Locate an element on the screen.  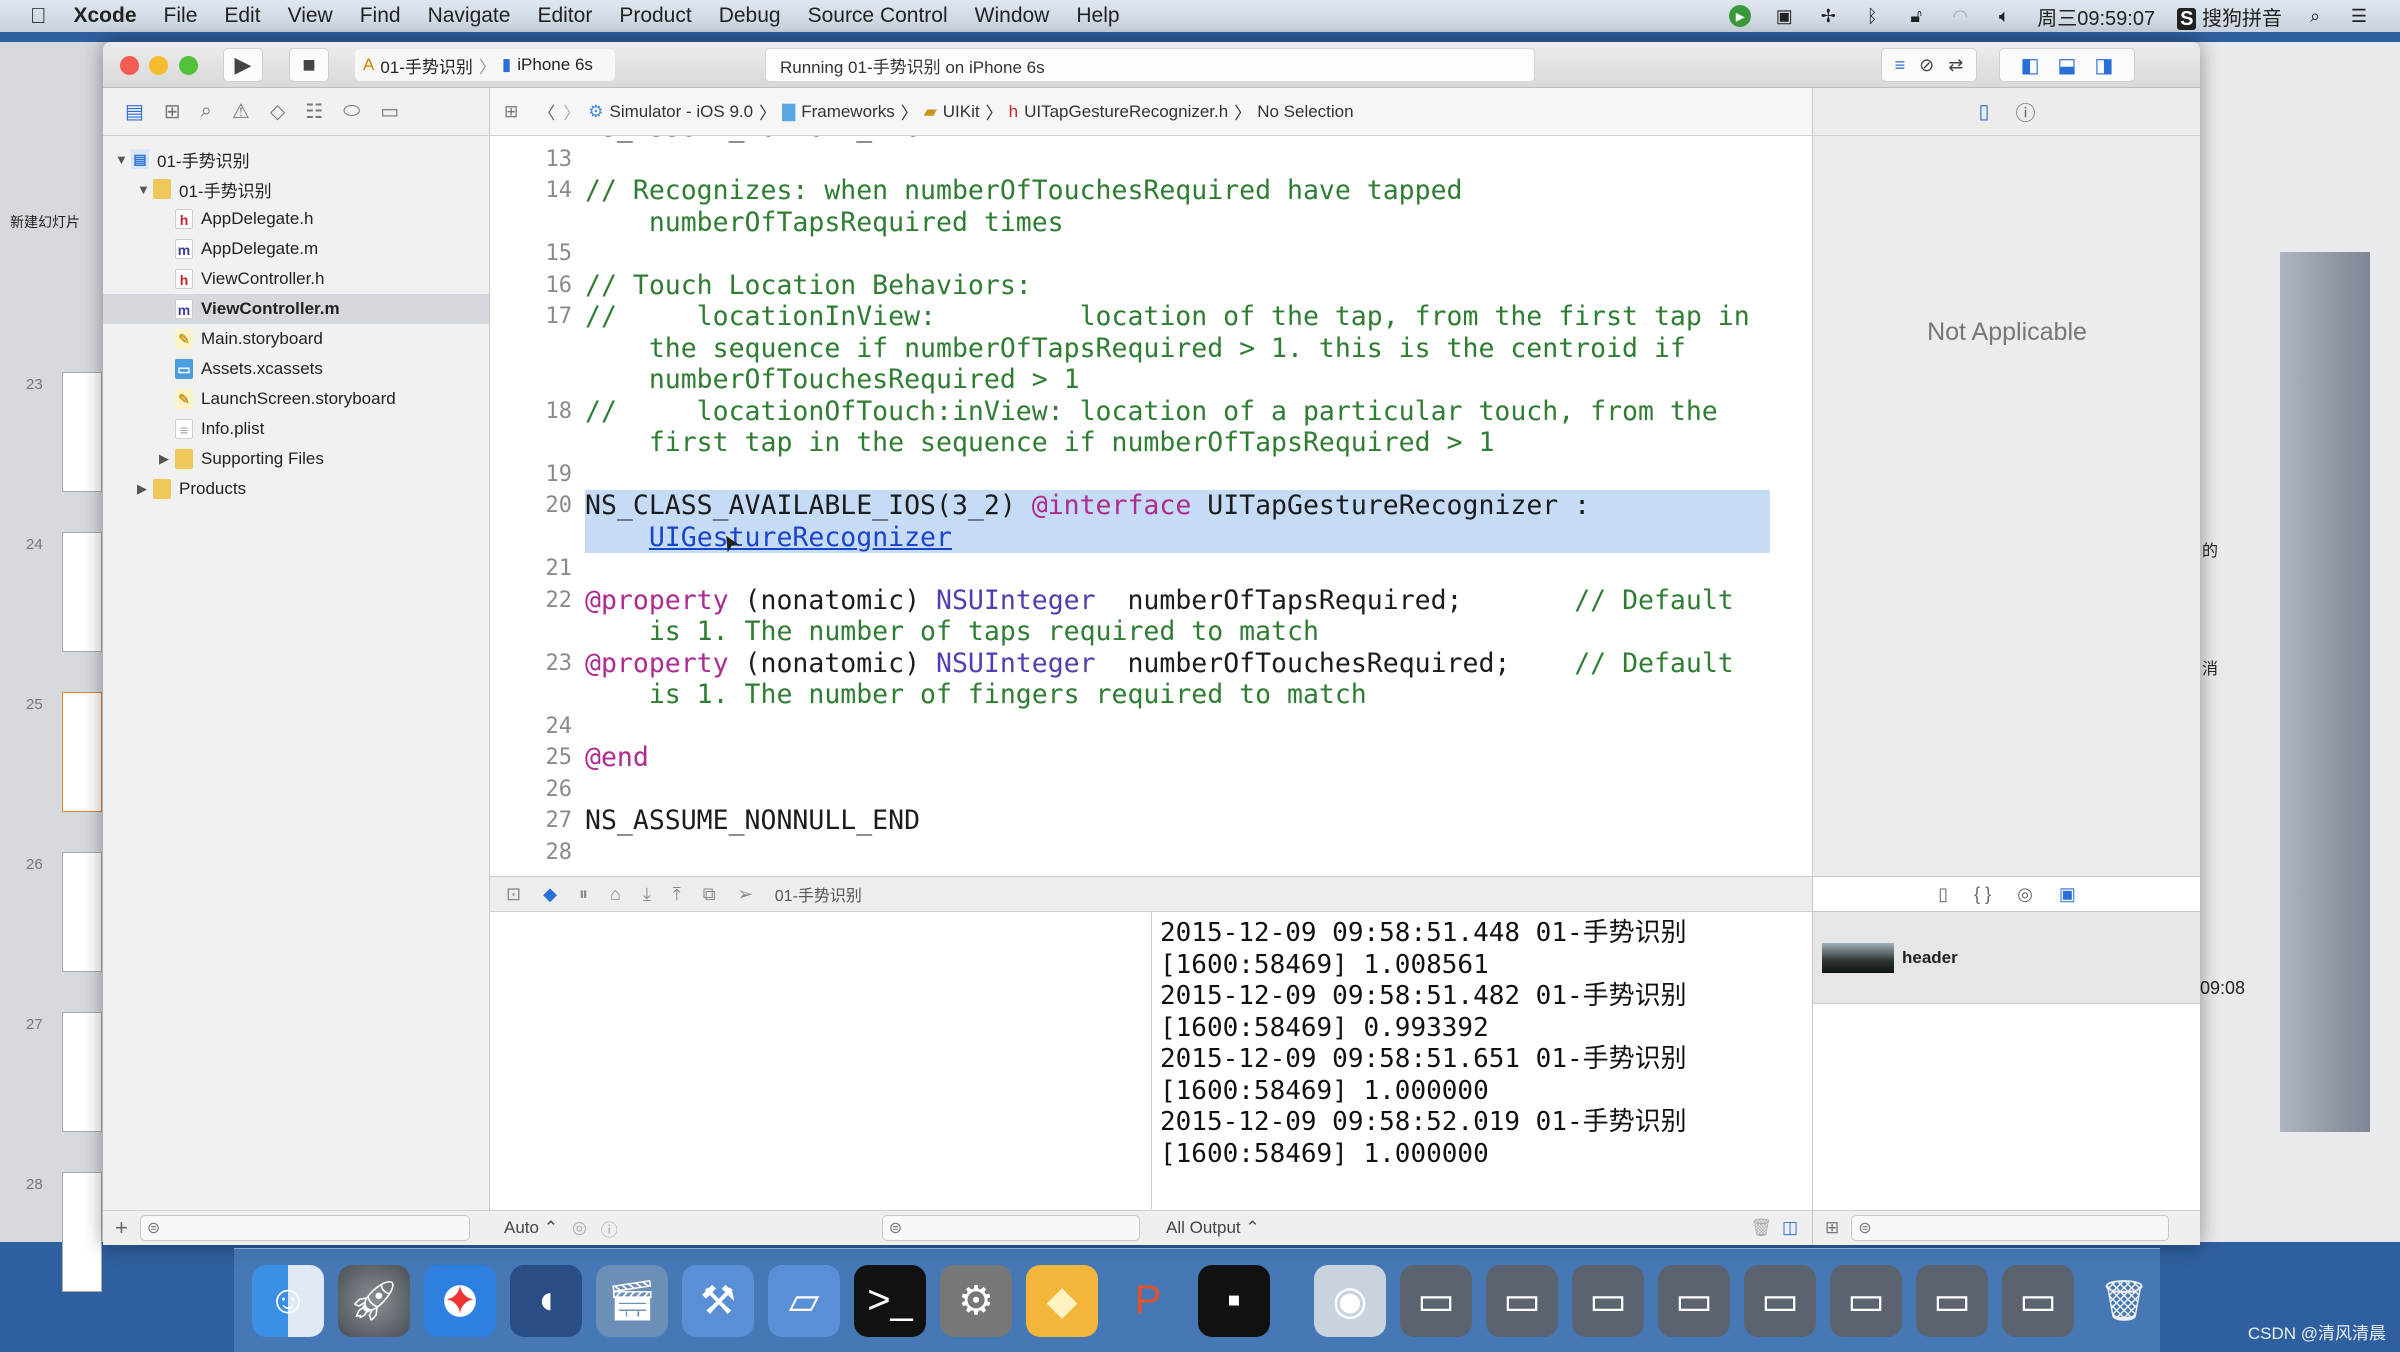
file-template-icon: ▯ is located at coordinates (1943, 894).